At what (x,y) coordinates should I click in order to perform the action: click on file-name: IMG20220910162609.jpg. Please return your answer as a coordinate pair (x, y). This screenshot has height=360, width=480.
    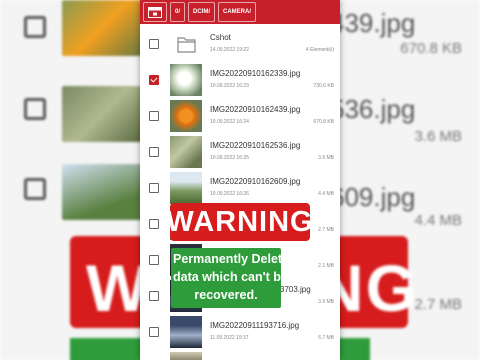
    Looking at the image, I should click on (255, 181).